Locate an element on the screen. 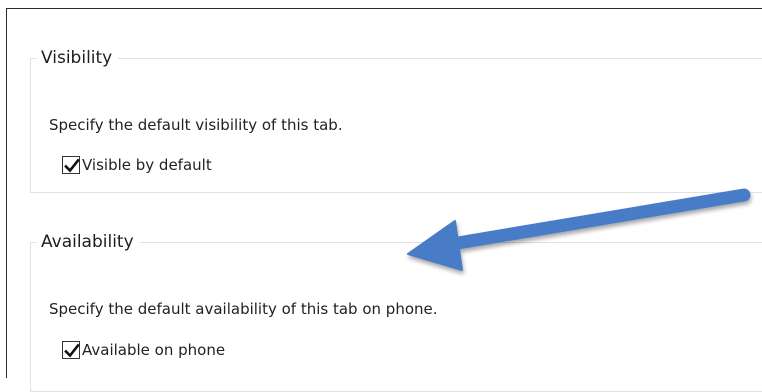  visible-by-default-checkbox is located at coordinates (71, 165).